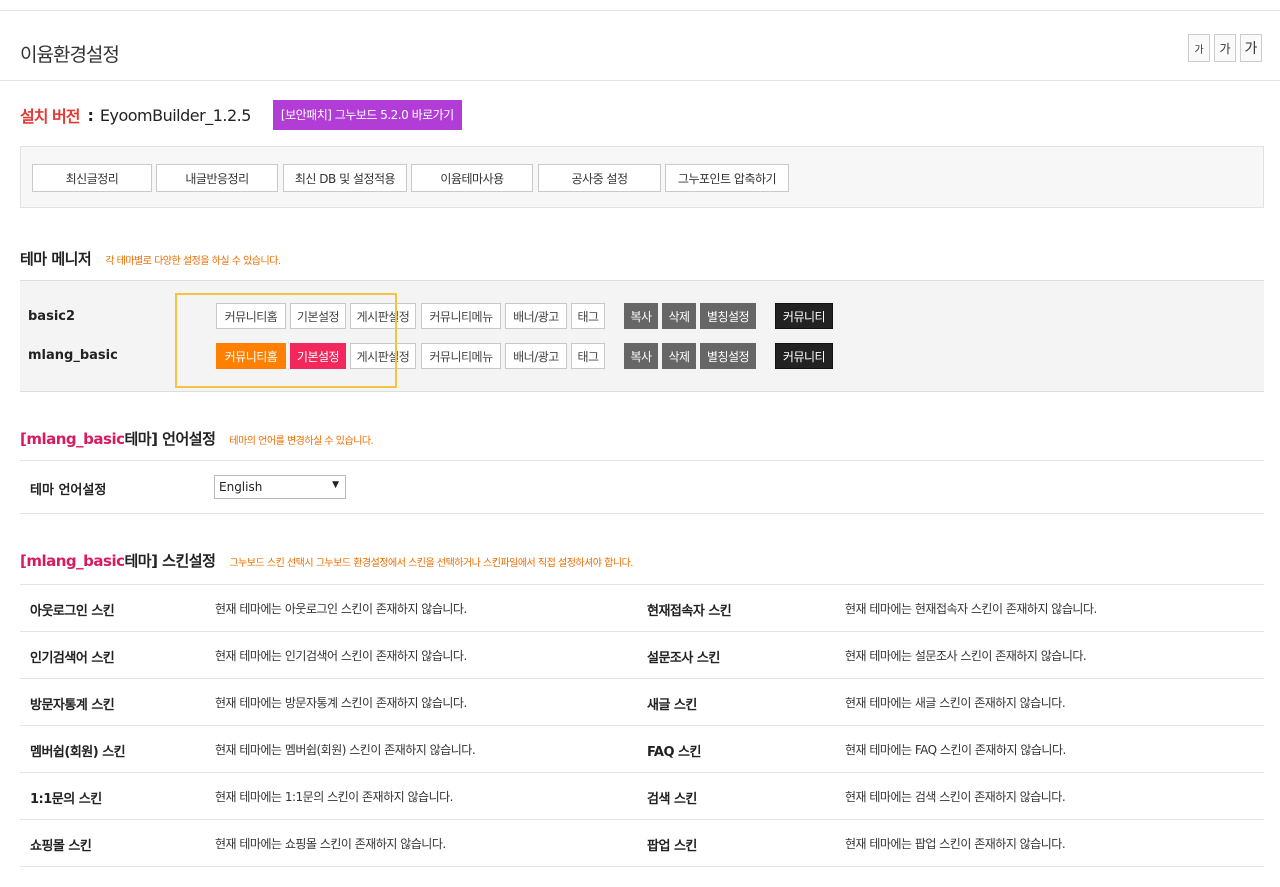 This screenshot has height=887, width=1280. I want to click on security-patch-button: [보안패치] 그누보드 5.2.0 바로가기, so click(367, 115).